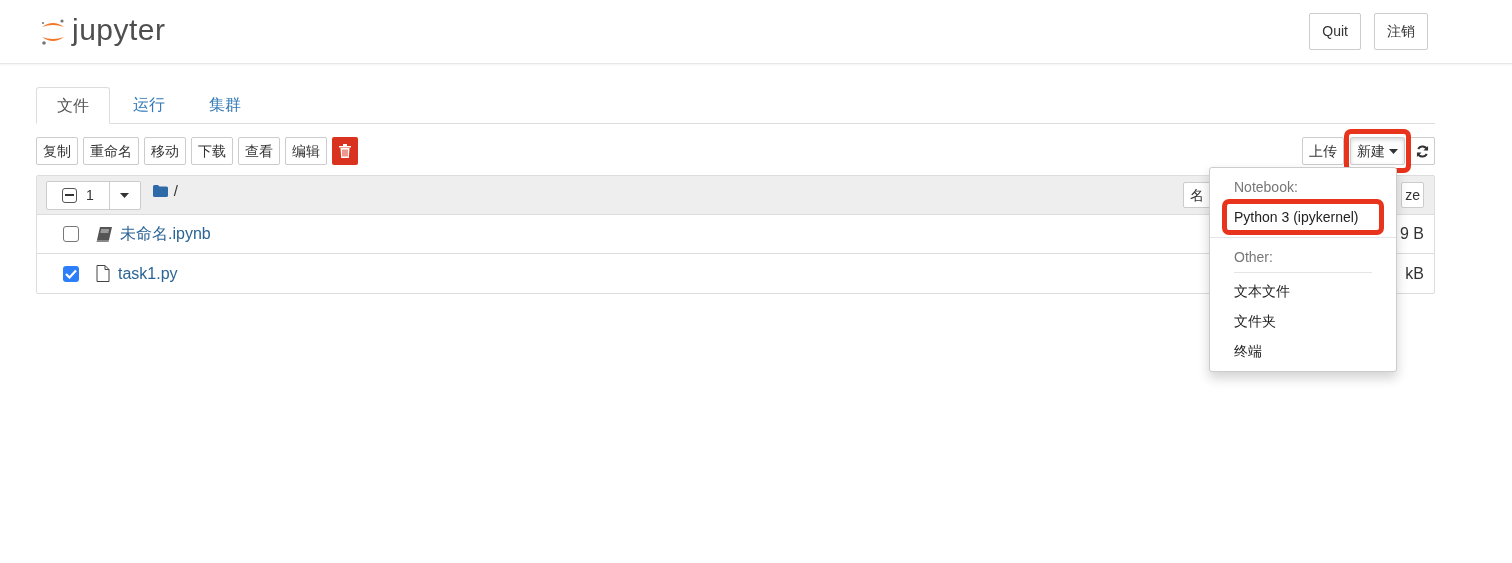 This screenshot has width=1512, height=563. I want to click on refresh-button, so click(1422, 151).